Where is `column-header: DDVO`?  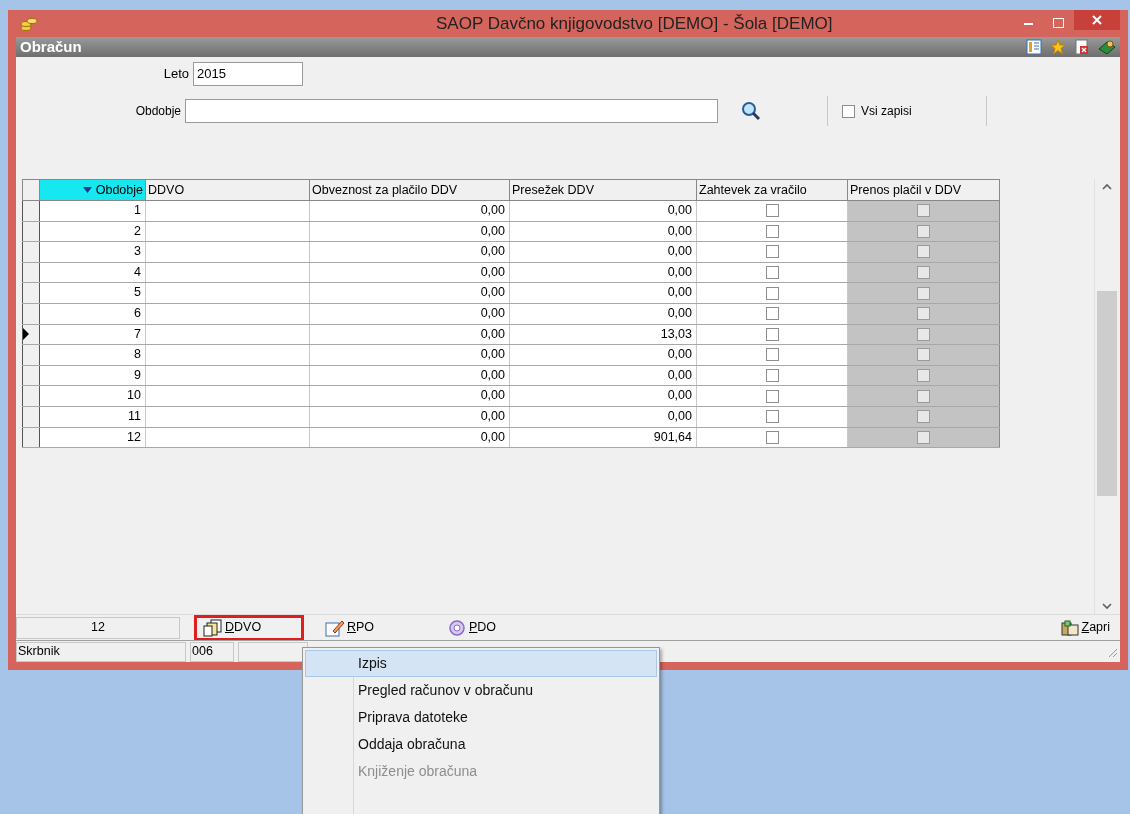 column-header: DDVO is located at coordinates (228, 190).